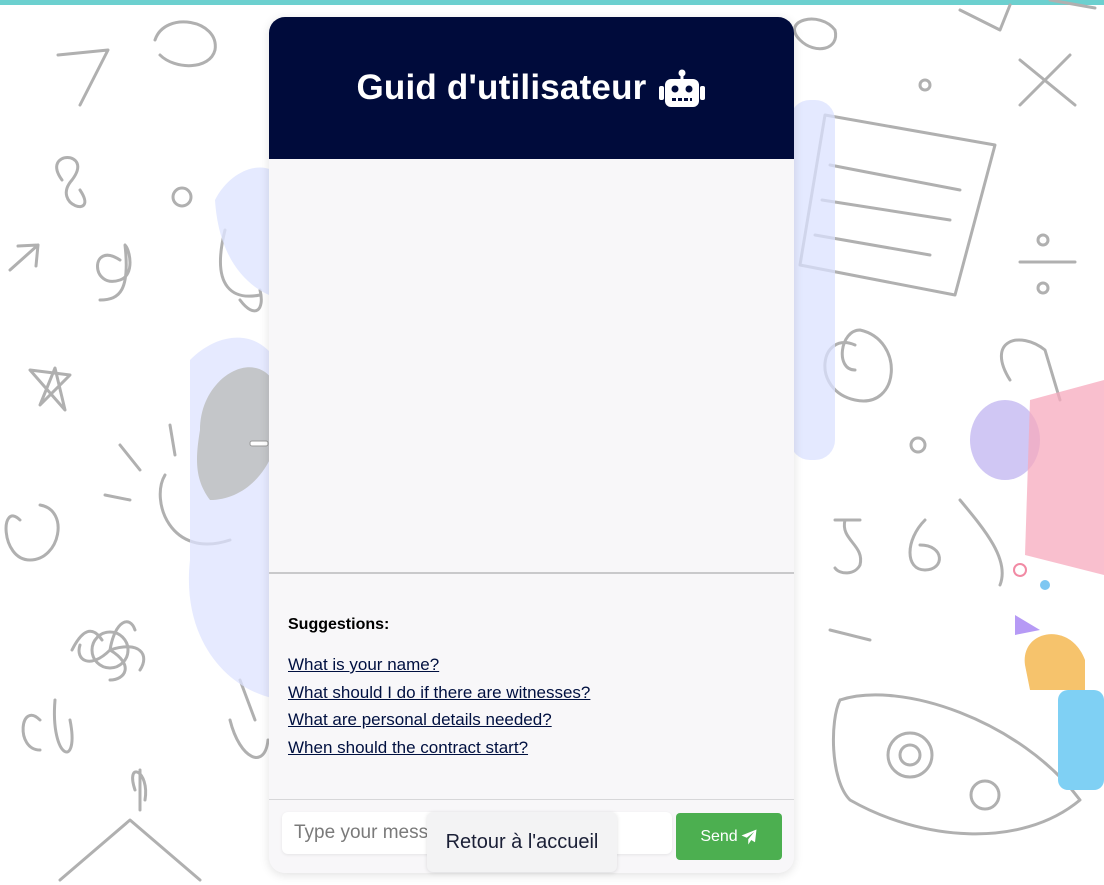 Image resolution: width=1104 pixels, height=885 pixels. I want to click on suggestions-divider, so click(531, 573).